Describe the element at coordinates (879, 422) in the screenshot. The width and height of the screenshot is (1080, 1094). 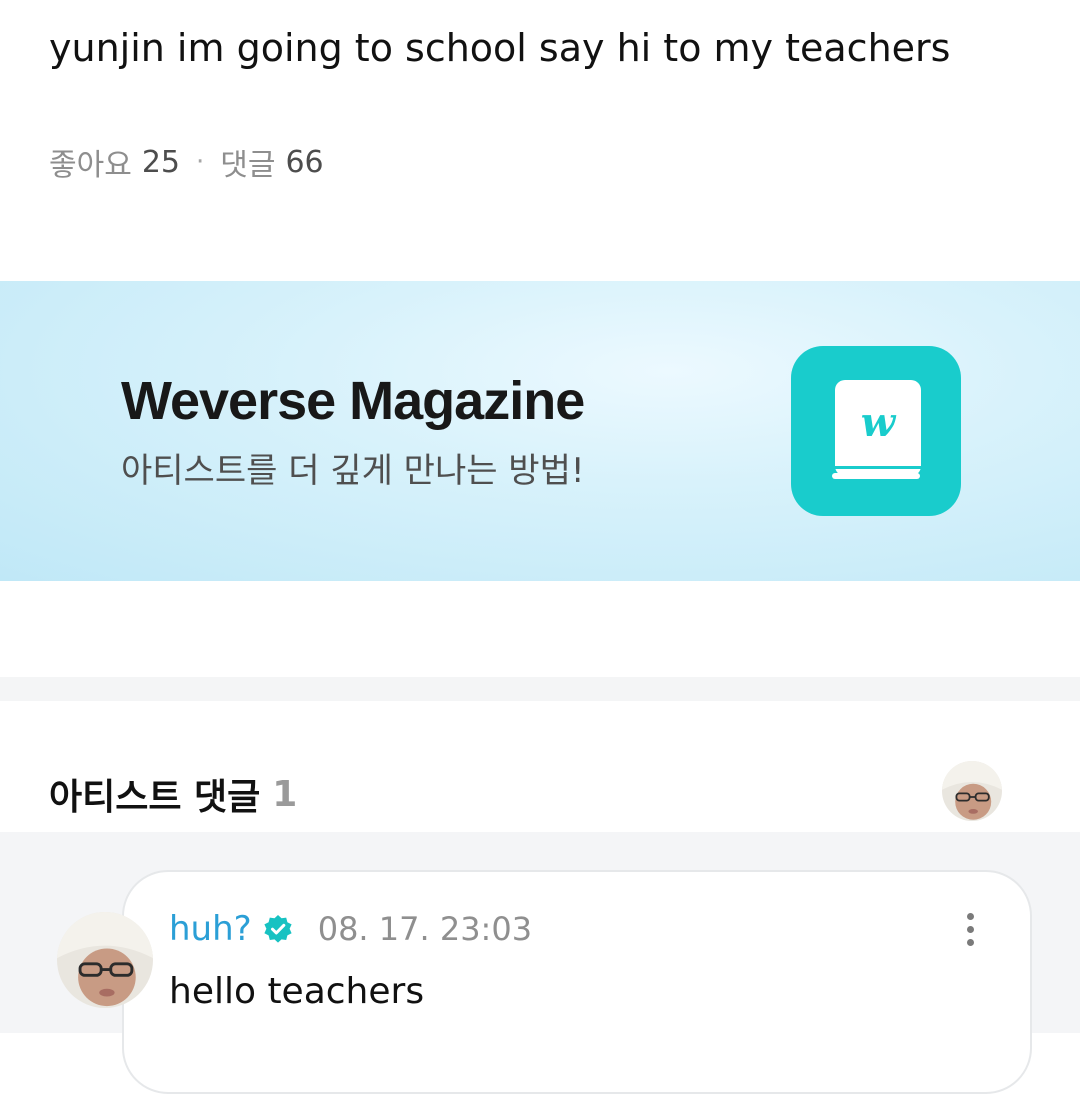
I see `logo-letter: w` at that location.